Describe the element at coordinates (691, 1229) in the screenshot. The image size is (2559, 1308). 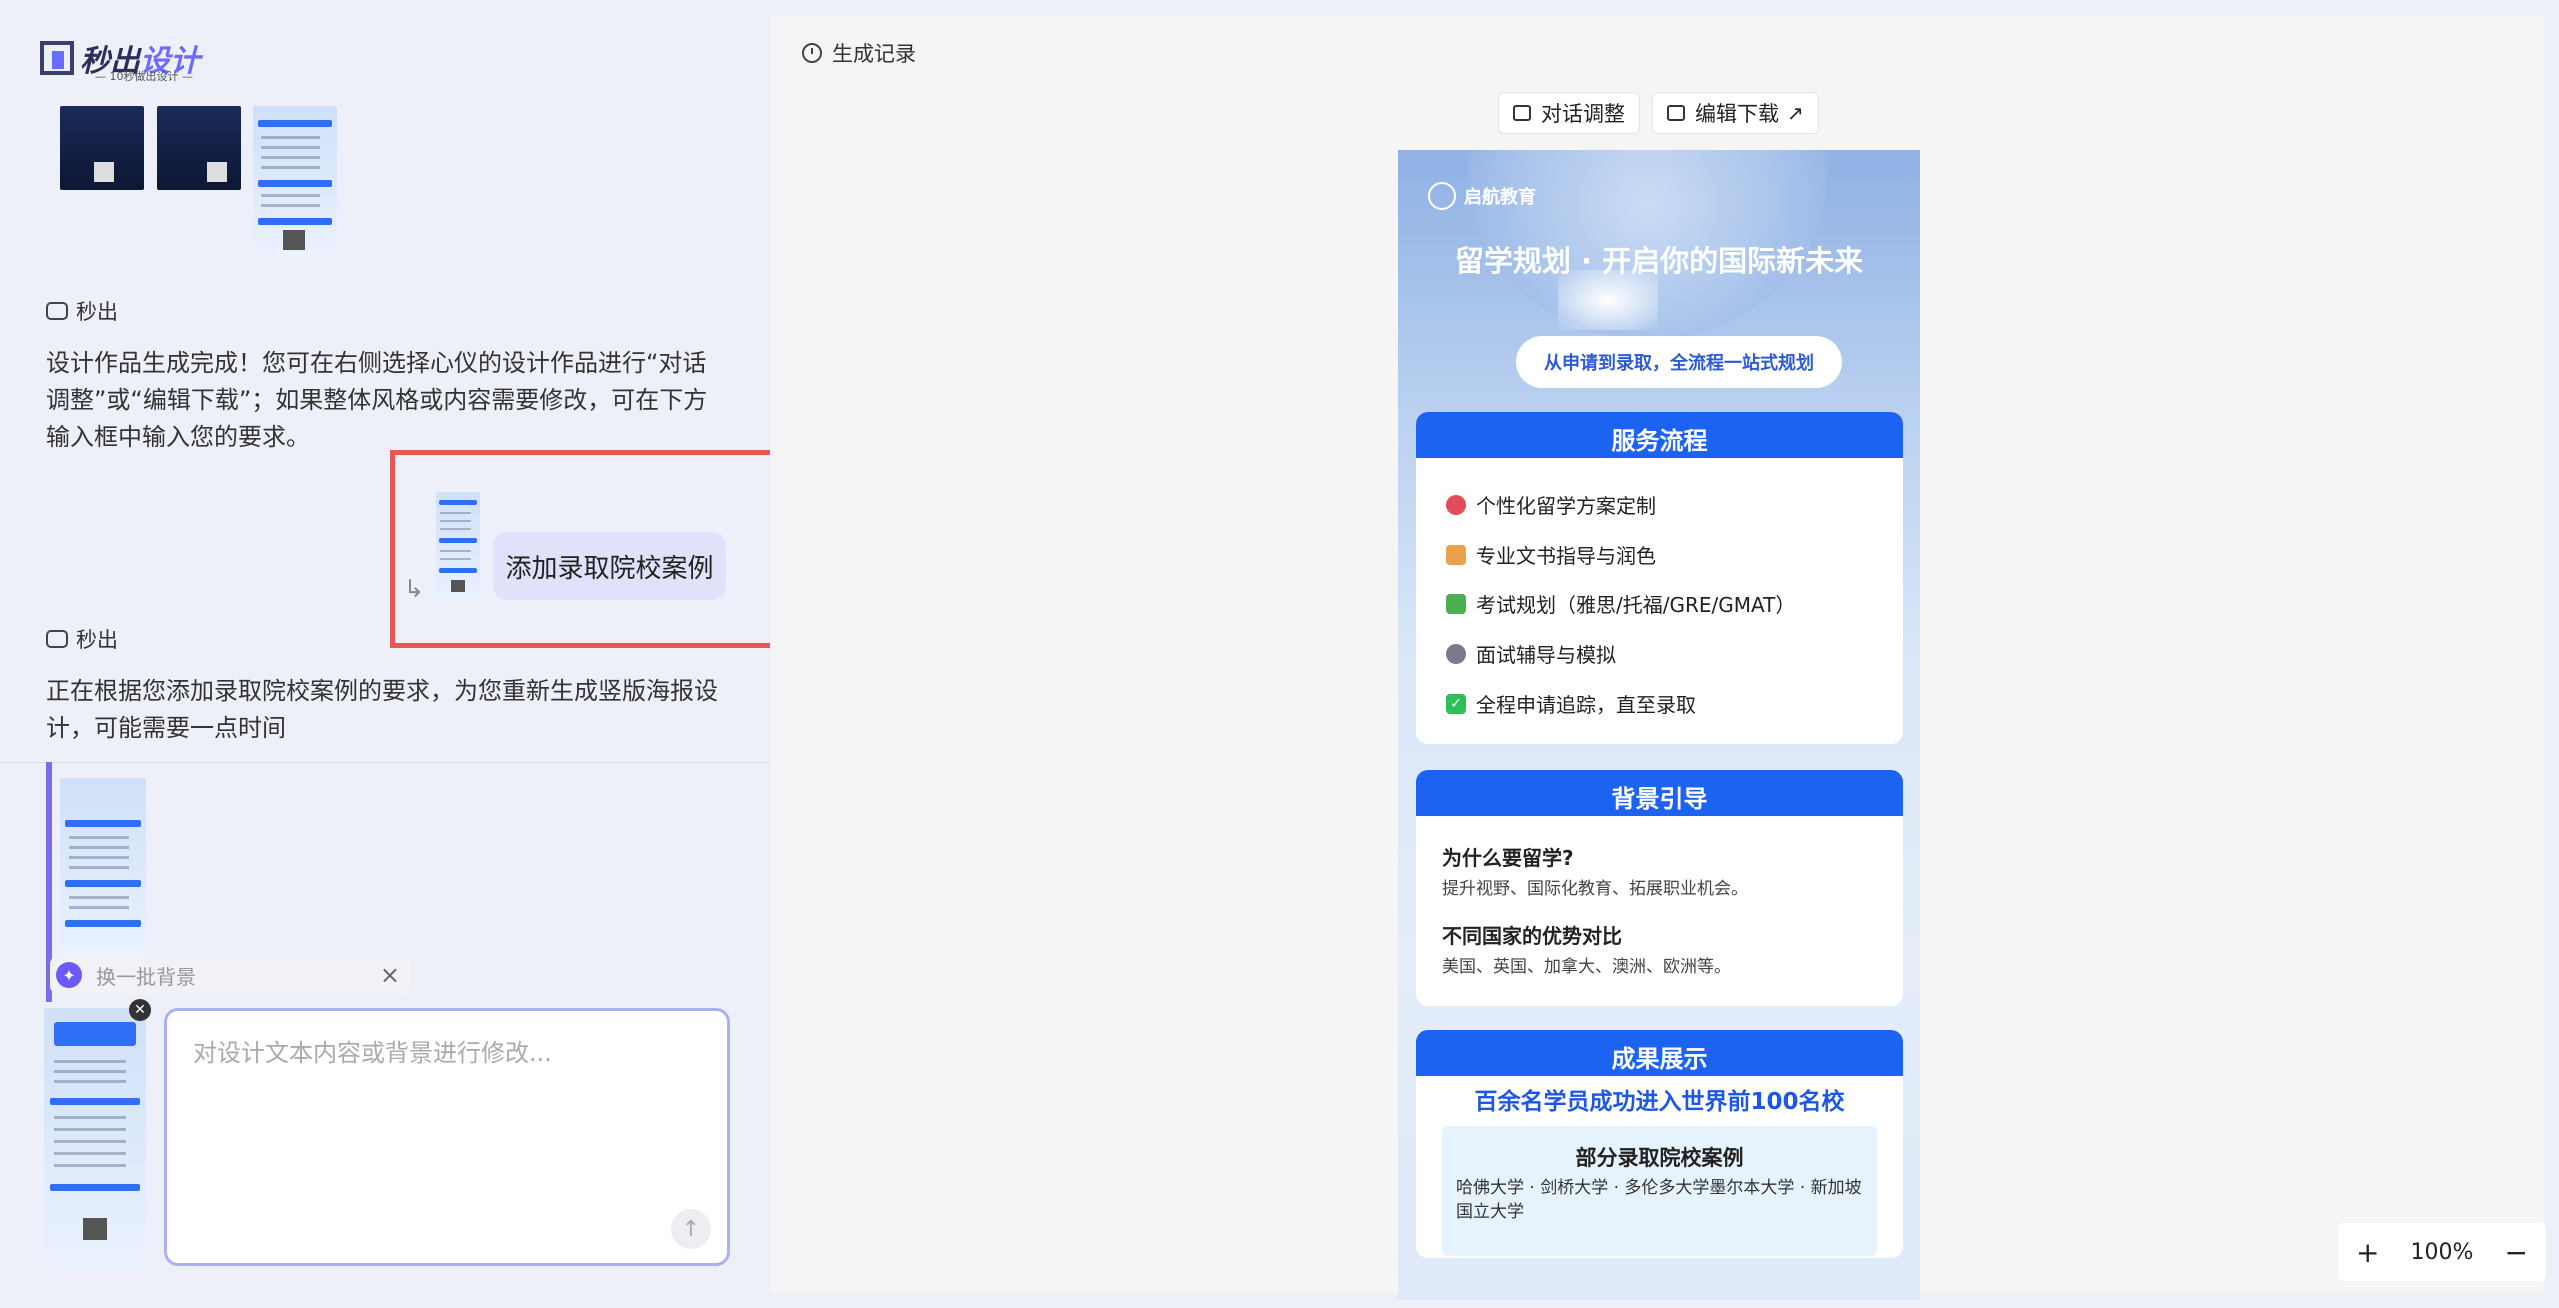
I see `send-button: ↑` at that location.